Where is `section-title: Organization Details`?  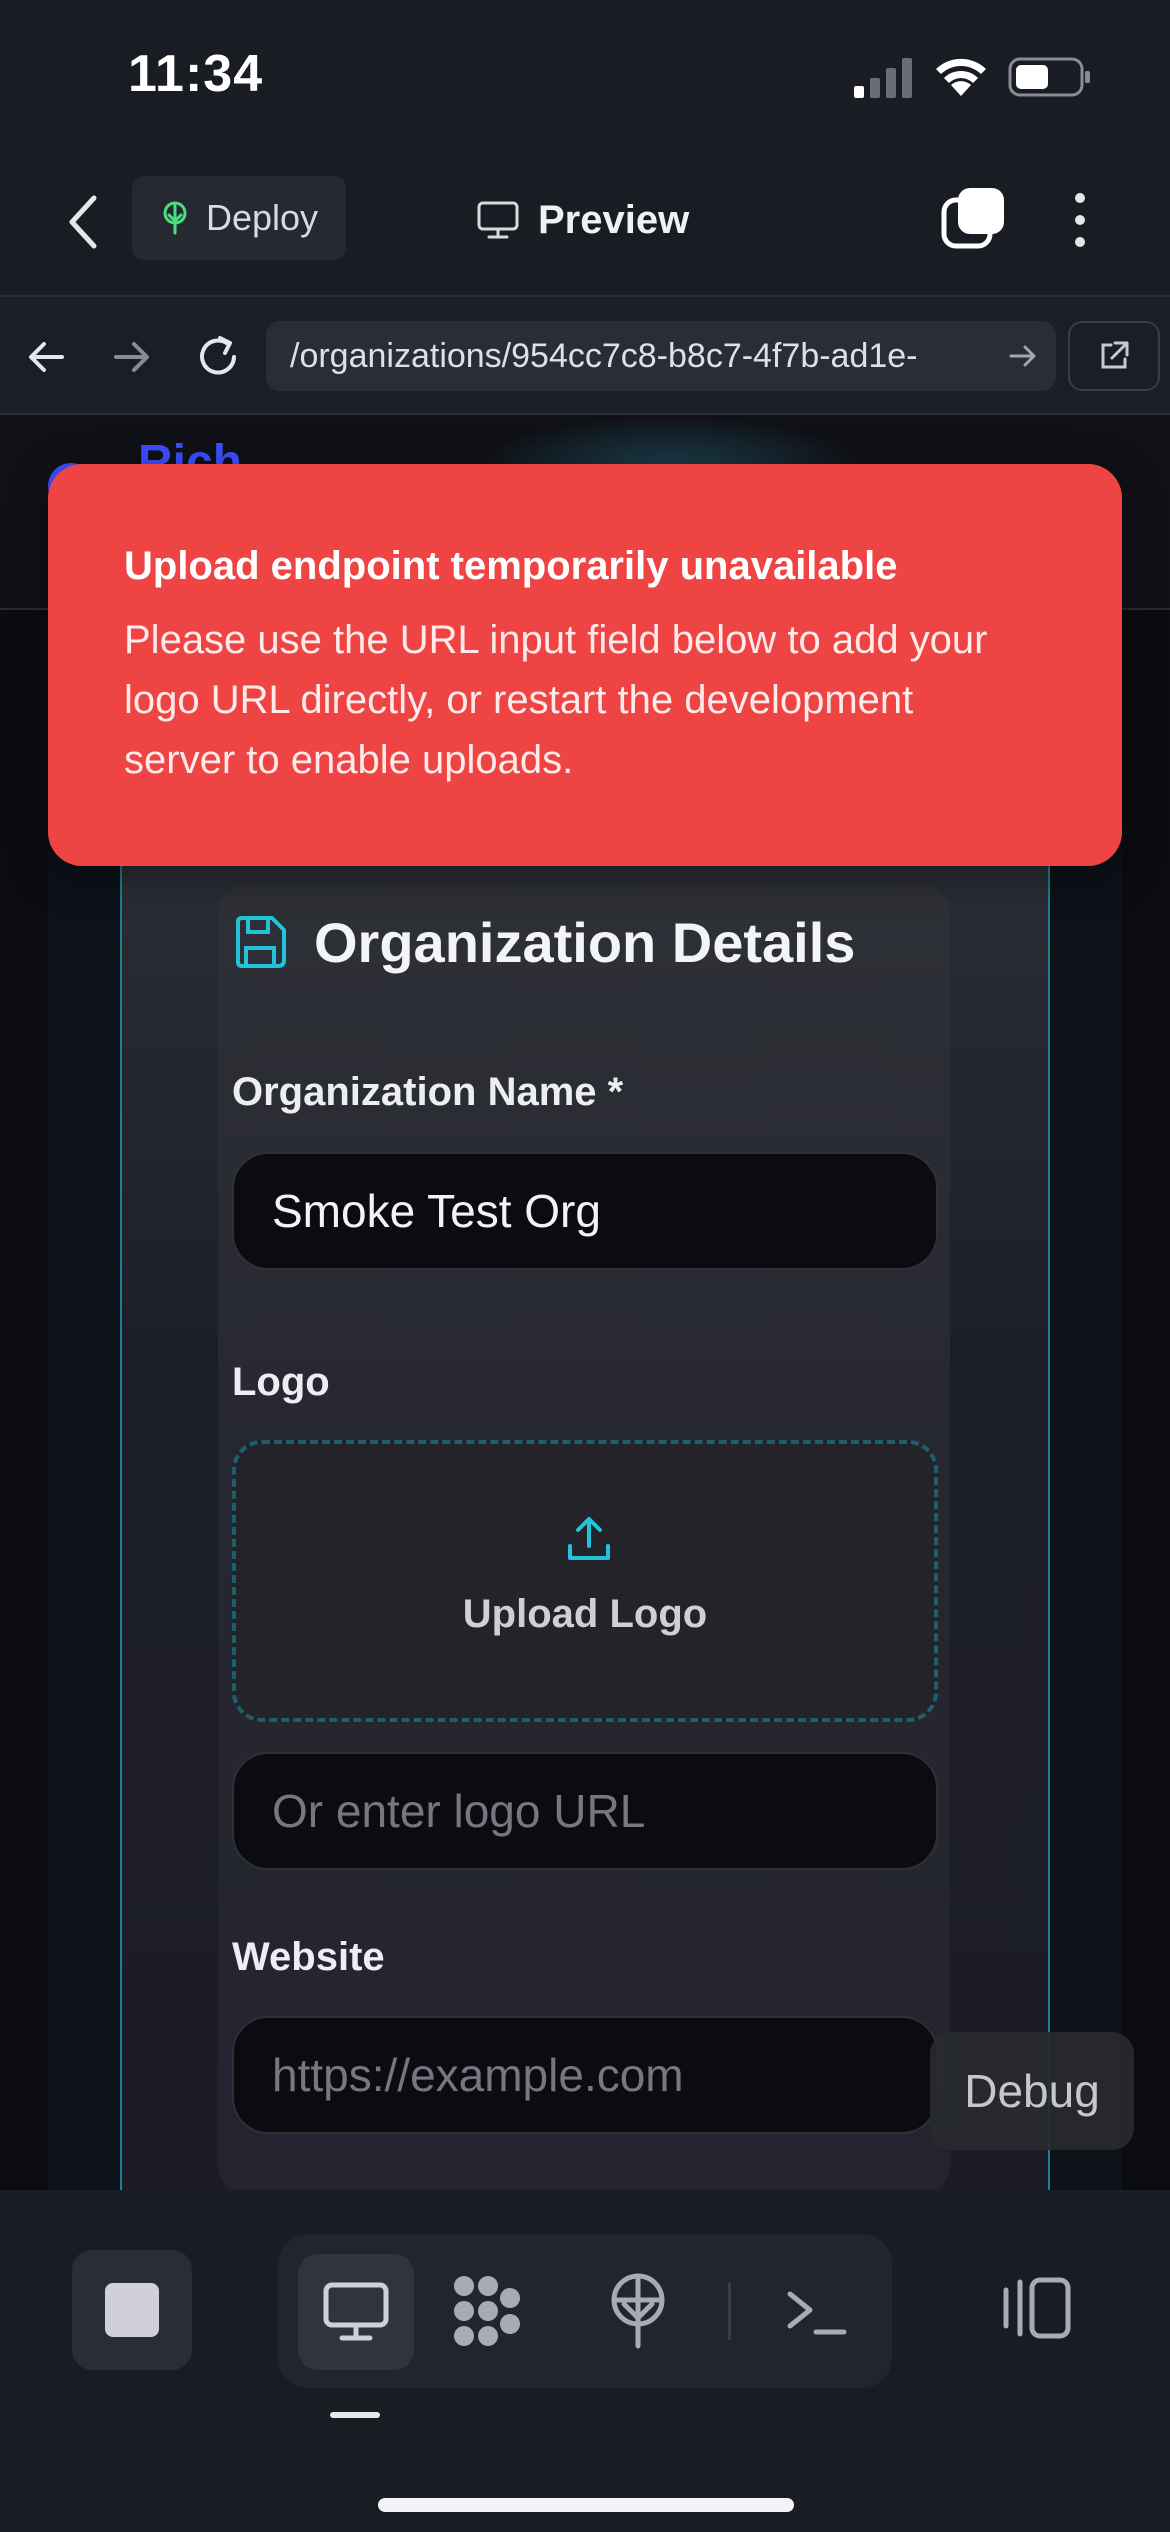 section-title: Organization Details is located at coordinates (543, 942).